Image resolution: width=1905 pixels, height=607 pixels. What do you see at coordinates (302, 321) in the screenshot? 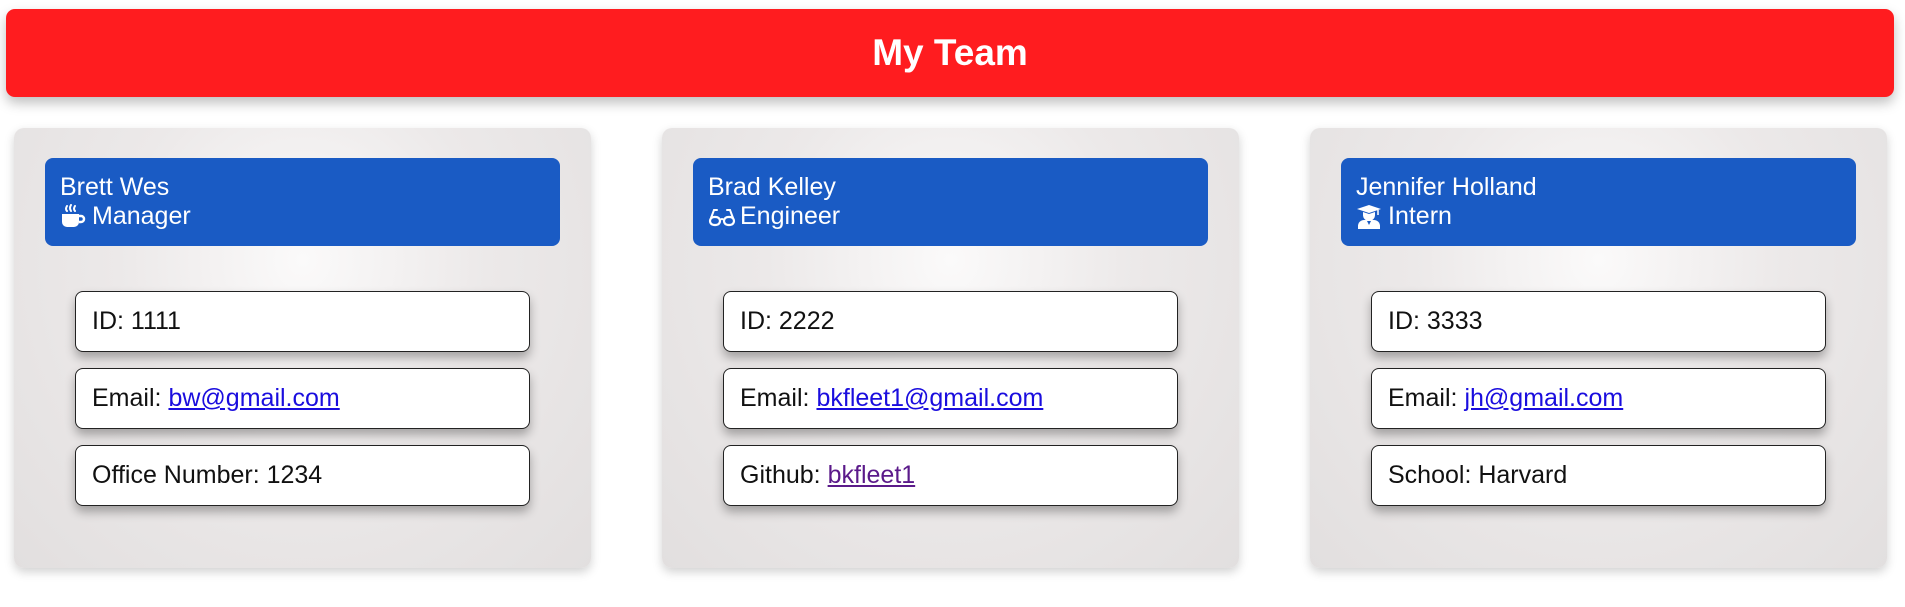
I see `id-field: ID: 1111` at bounding box center [302, 321].